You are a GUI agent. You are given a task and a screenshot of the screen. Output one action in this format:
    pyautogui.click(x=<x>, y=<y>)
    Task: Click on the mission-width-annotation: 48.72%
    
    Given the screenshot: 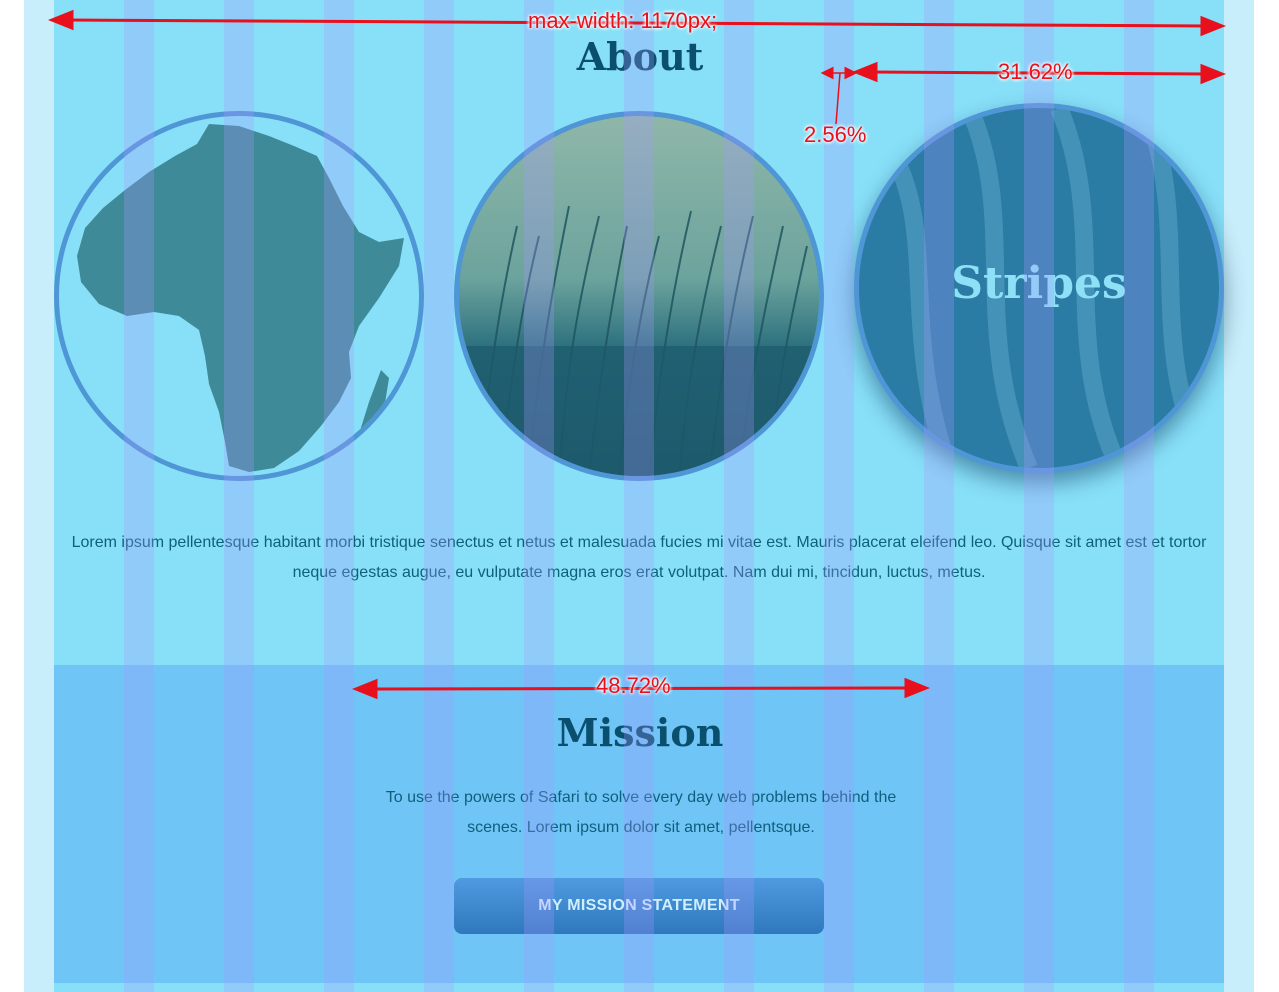 What is the action you would take?
    pyautogui.click(x=633, y=685)
    